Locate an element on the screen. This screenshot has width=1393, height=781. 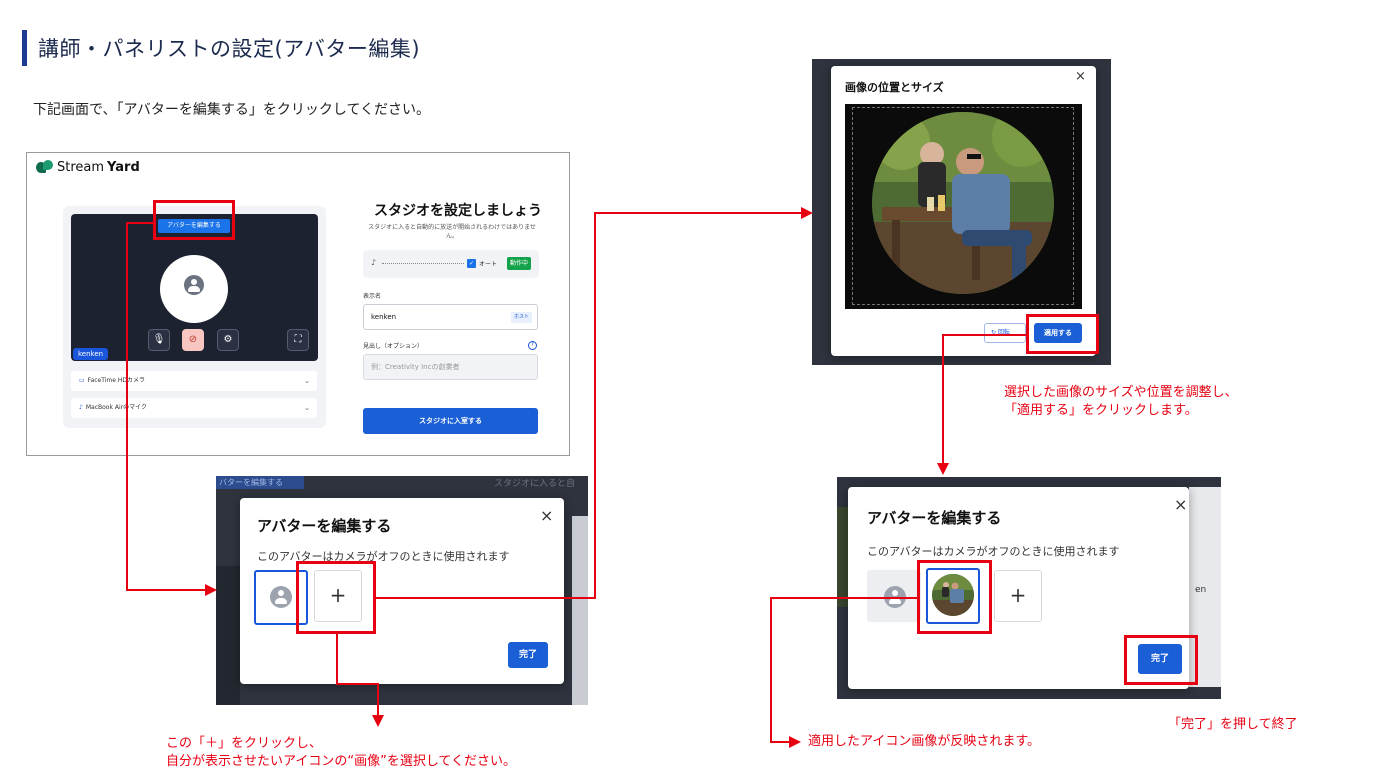
crop-area is located at coordinates (963, 206).